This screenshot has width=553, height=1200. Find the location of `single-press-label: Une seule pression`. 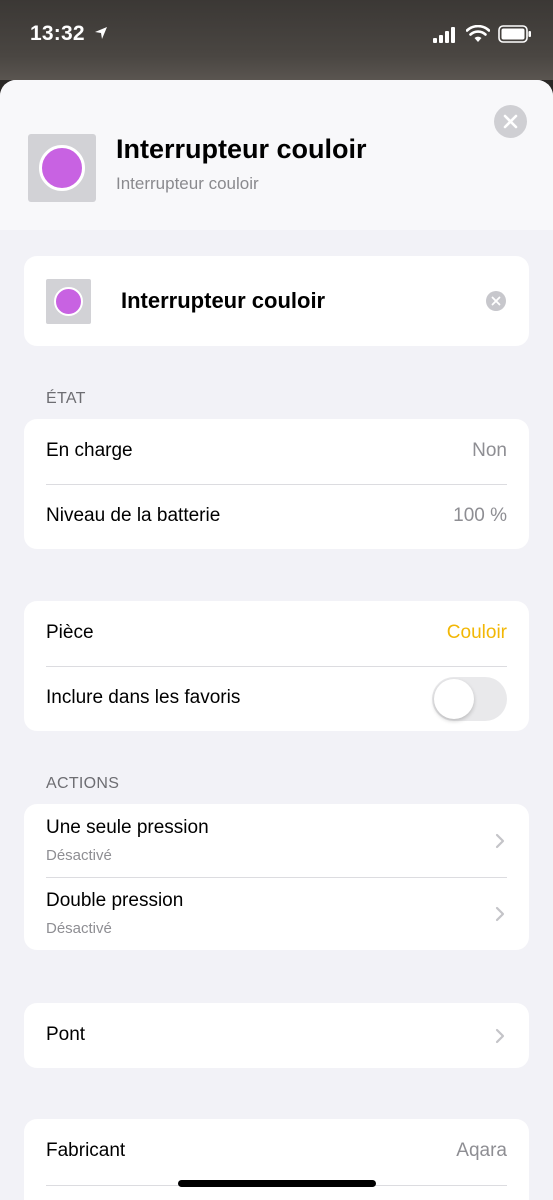

single-press-label: Une seule pression is located at coordinates (127, 827).